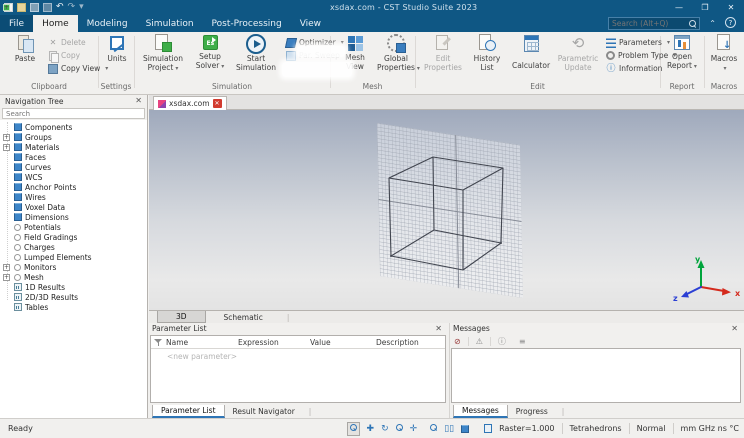 The image size is (744, 438). I want to click on undo-icon: ↶, so click(60, 7).